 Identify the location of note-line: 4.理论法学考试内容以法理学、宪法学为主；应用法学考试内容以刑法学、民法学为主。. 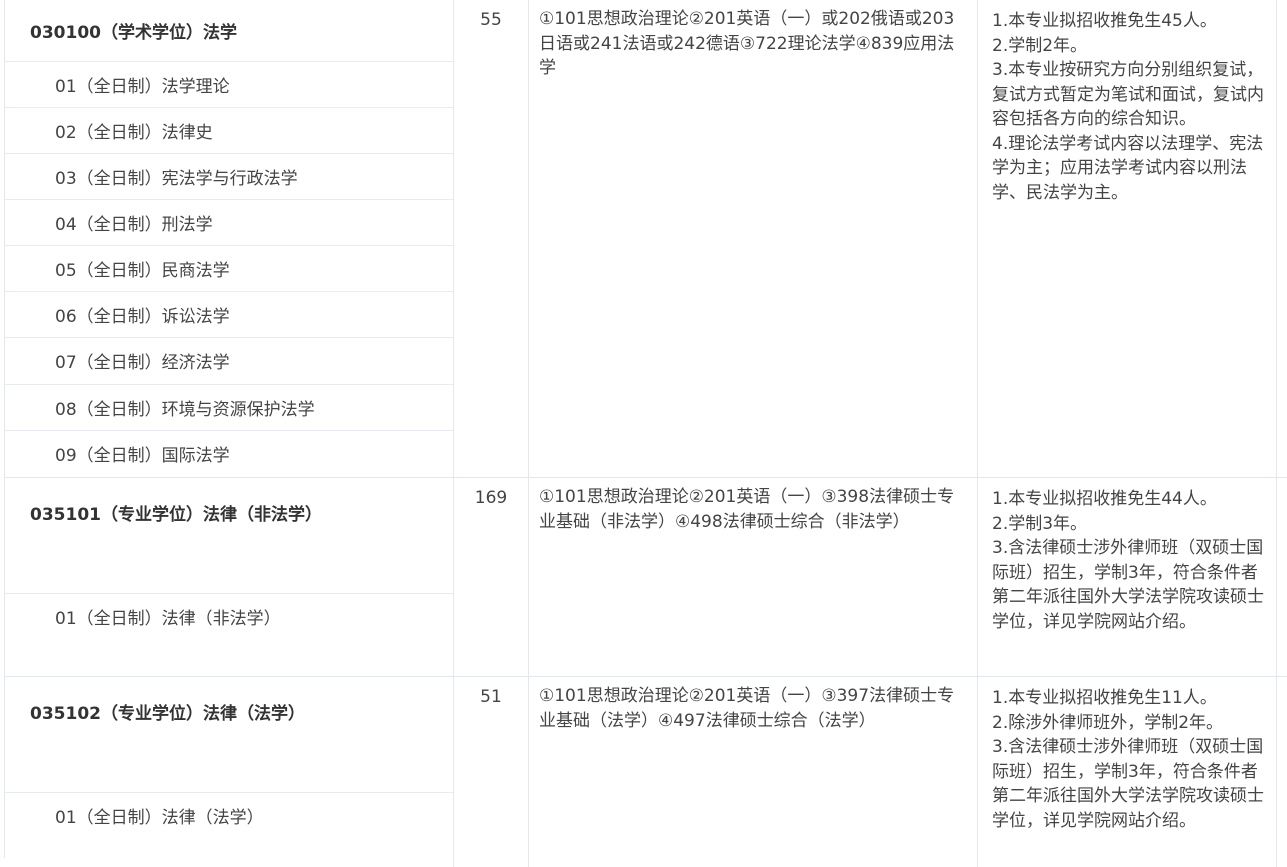
(1128, 168).